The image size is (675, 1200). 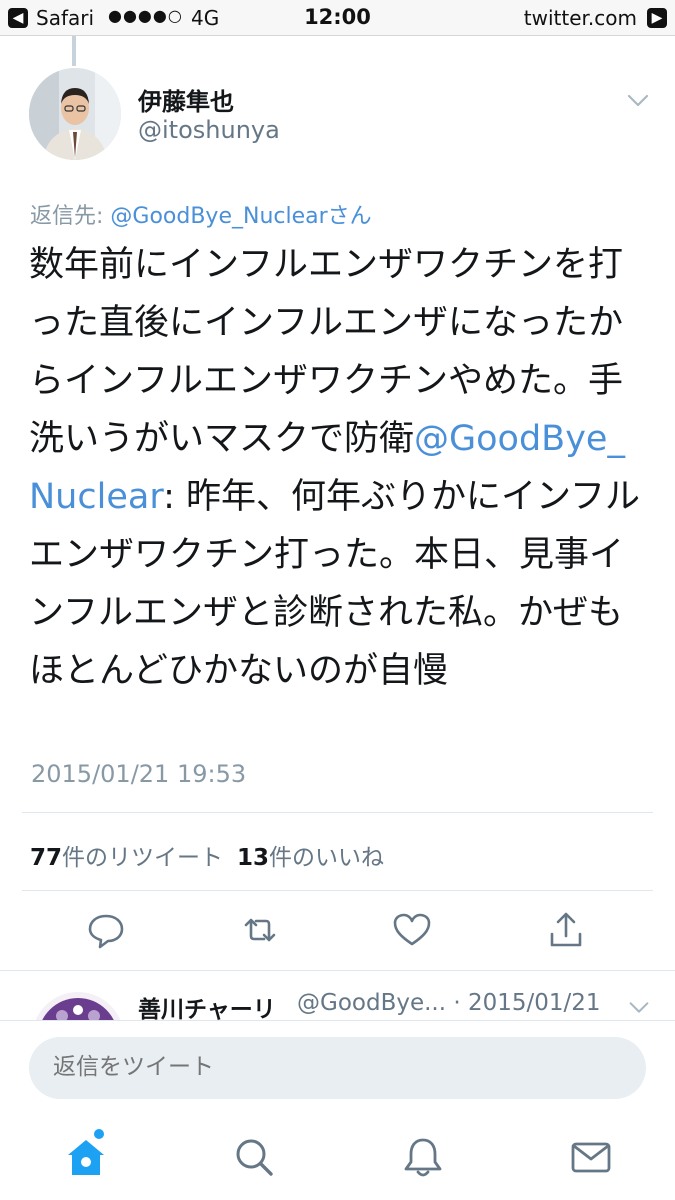 I want to click on mail-icon, so click(x=591, y=1157).